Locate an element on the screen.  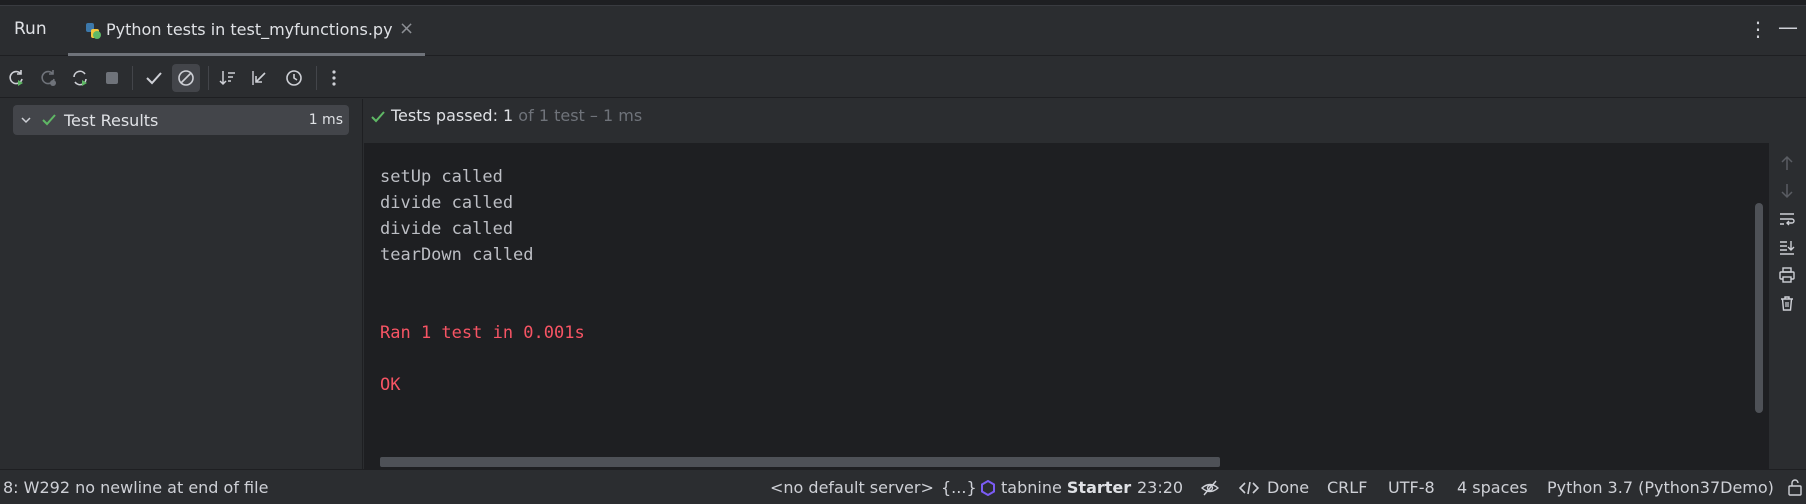
rerun-icon is located at coordinates (16, 78).